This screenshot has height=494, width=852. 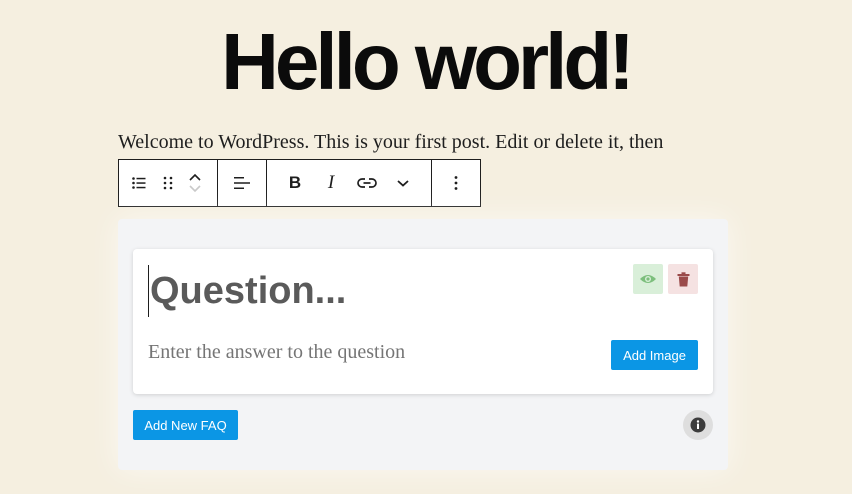 I want to click on add-image-button: Add Image, so click(x=654, y=355).